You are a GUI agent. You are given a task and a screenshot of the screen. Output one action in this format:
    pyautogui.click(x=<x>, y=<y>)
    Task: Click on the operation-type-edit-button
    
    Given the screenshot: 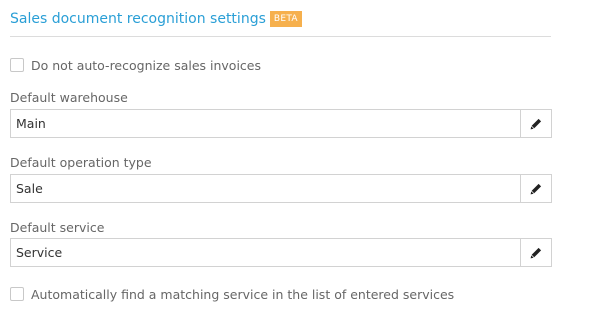 What is the action you would take?
    pyautogui.click(x=535, y=188)
    